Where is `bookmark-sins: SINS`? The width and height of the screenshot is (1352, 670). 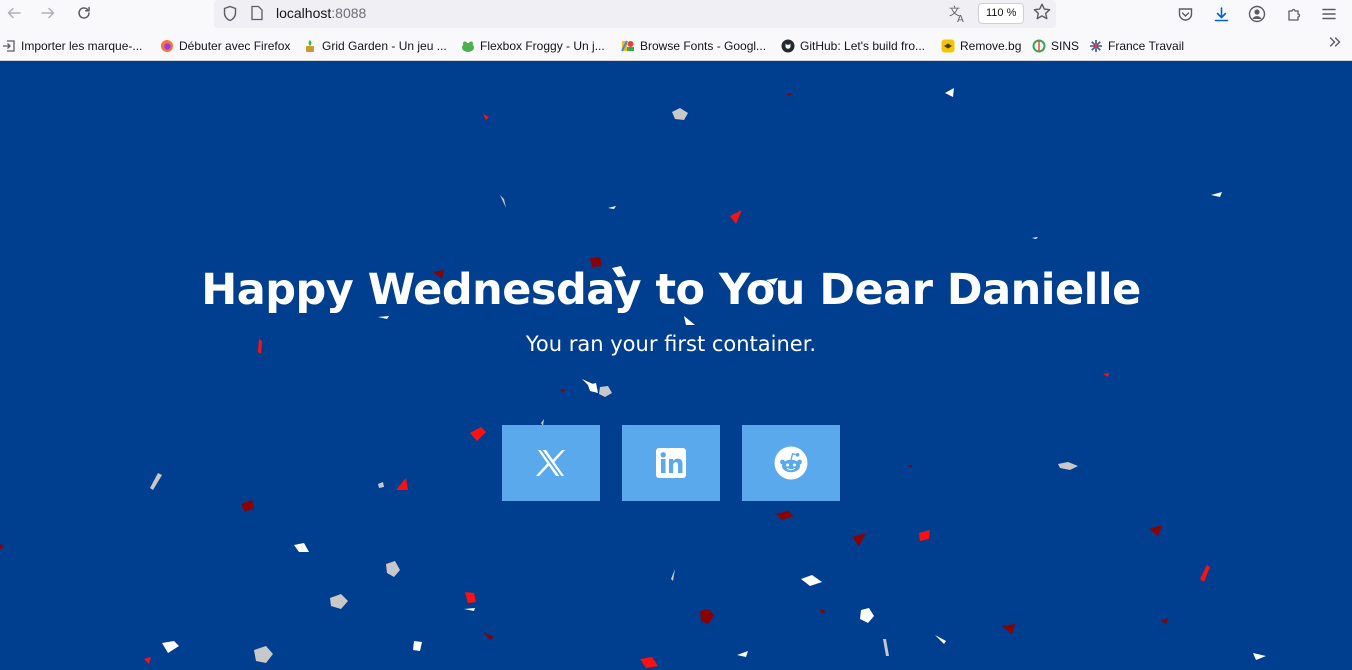 bookmark-sins: SINS is located at coordinates (1055, 46).